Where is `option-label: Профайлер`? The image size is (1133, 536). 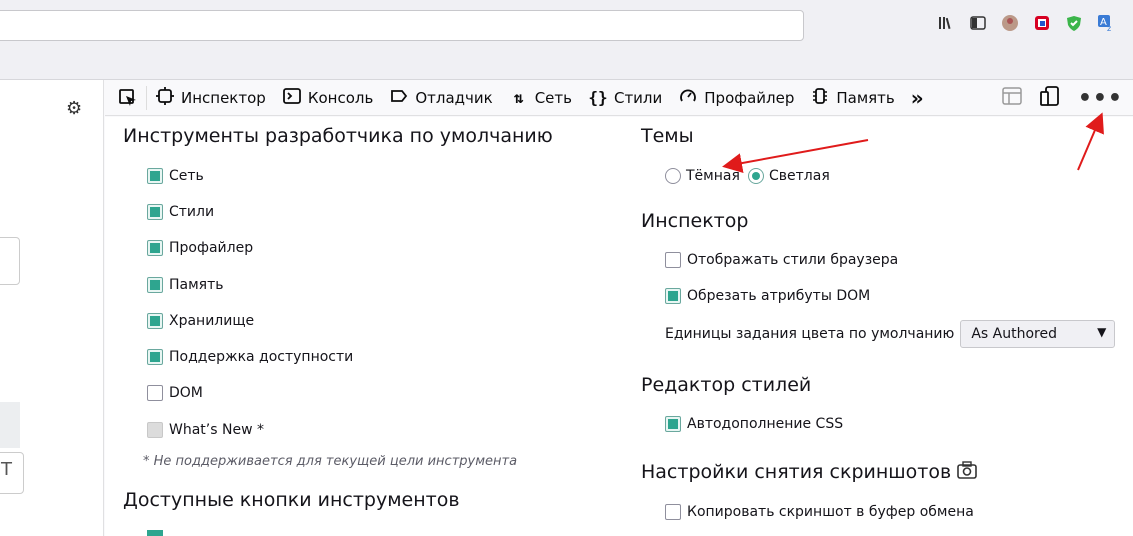 option-label: Профайлер is located at coordinates (211, 248).